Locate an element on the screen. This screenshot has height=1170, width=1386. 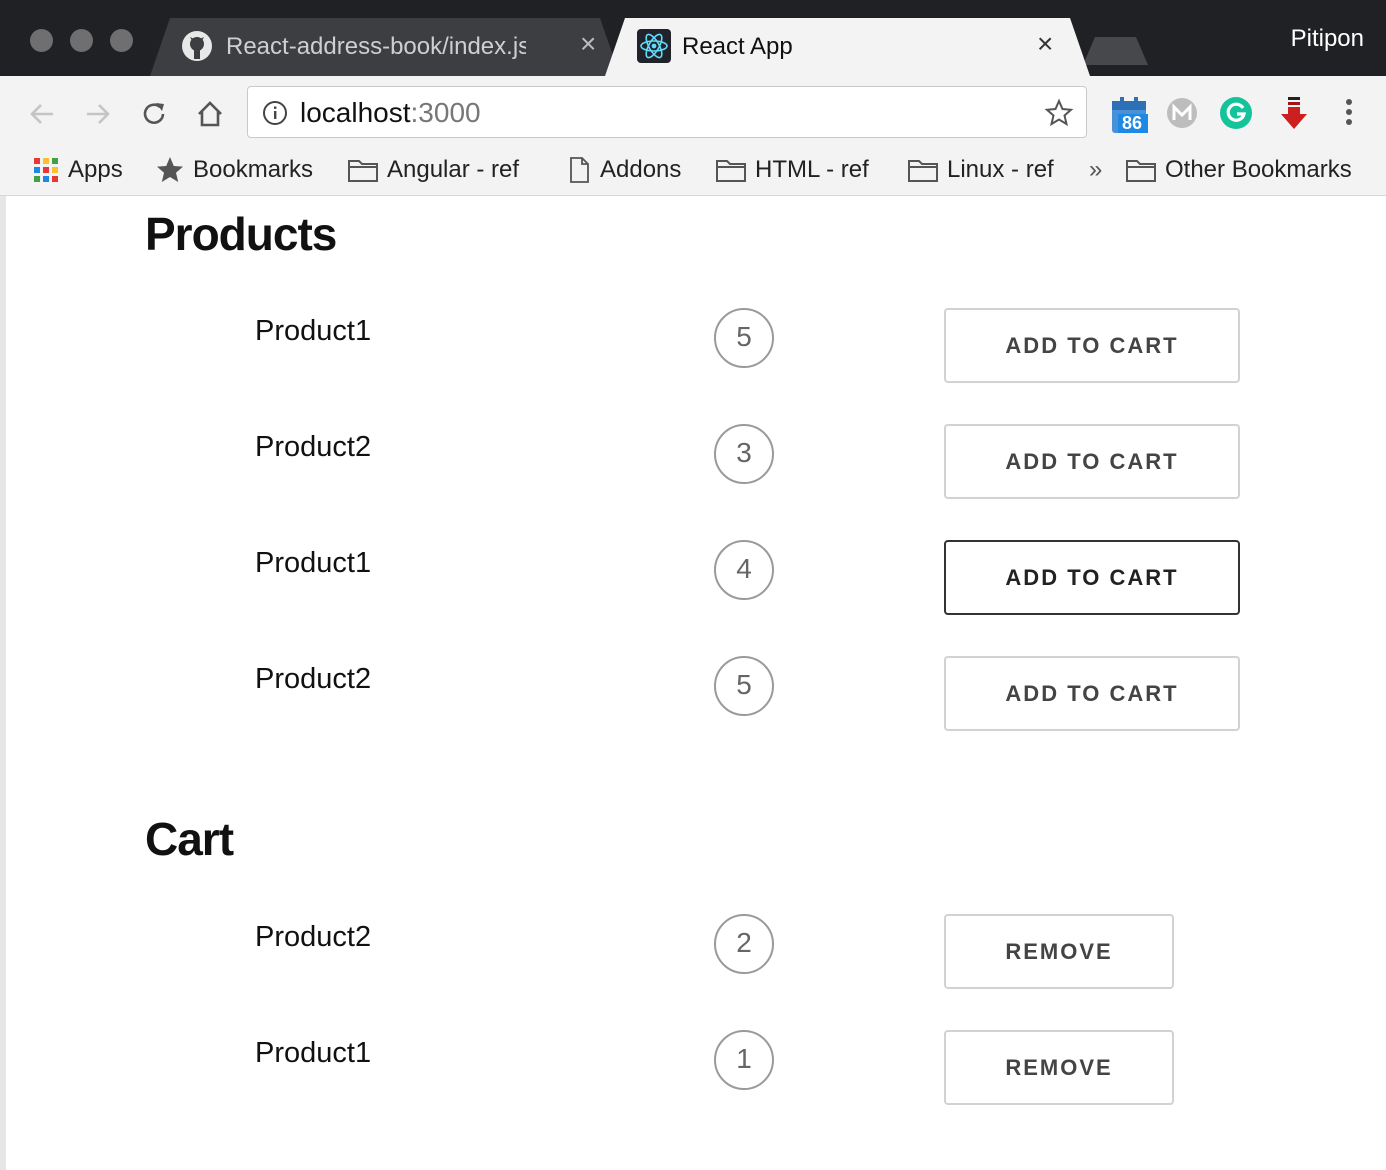
quantity-badge: 1 is located at coordinates (744, 1060).